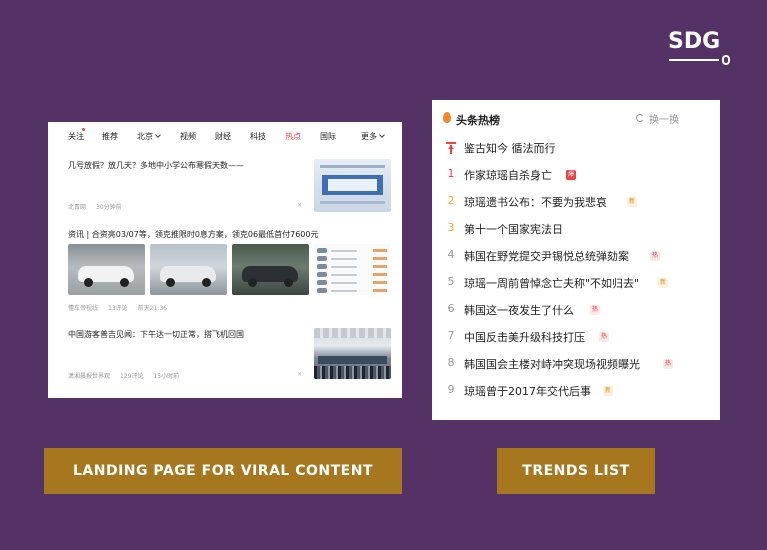 This screenshot has width=767, height=550. What do you see at coordinates (328, 136) in the screenshot?
I see `nav-tab-international: 国际` at bounding box center [328, 136].